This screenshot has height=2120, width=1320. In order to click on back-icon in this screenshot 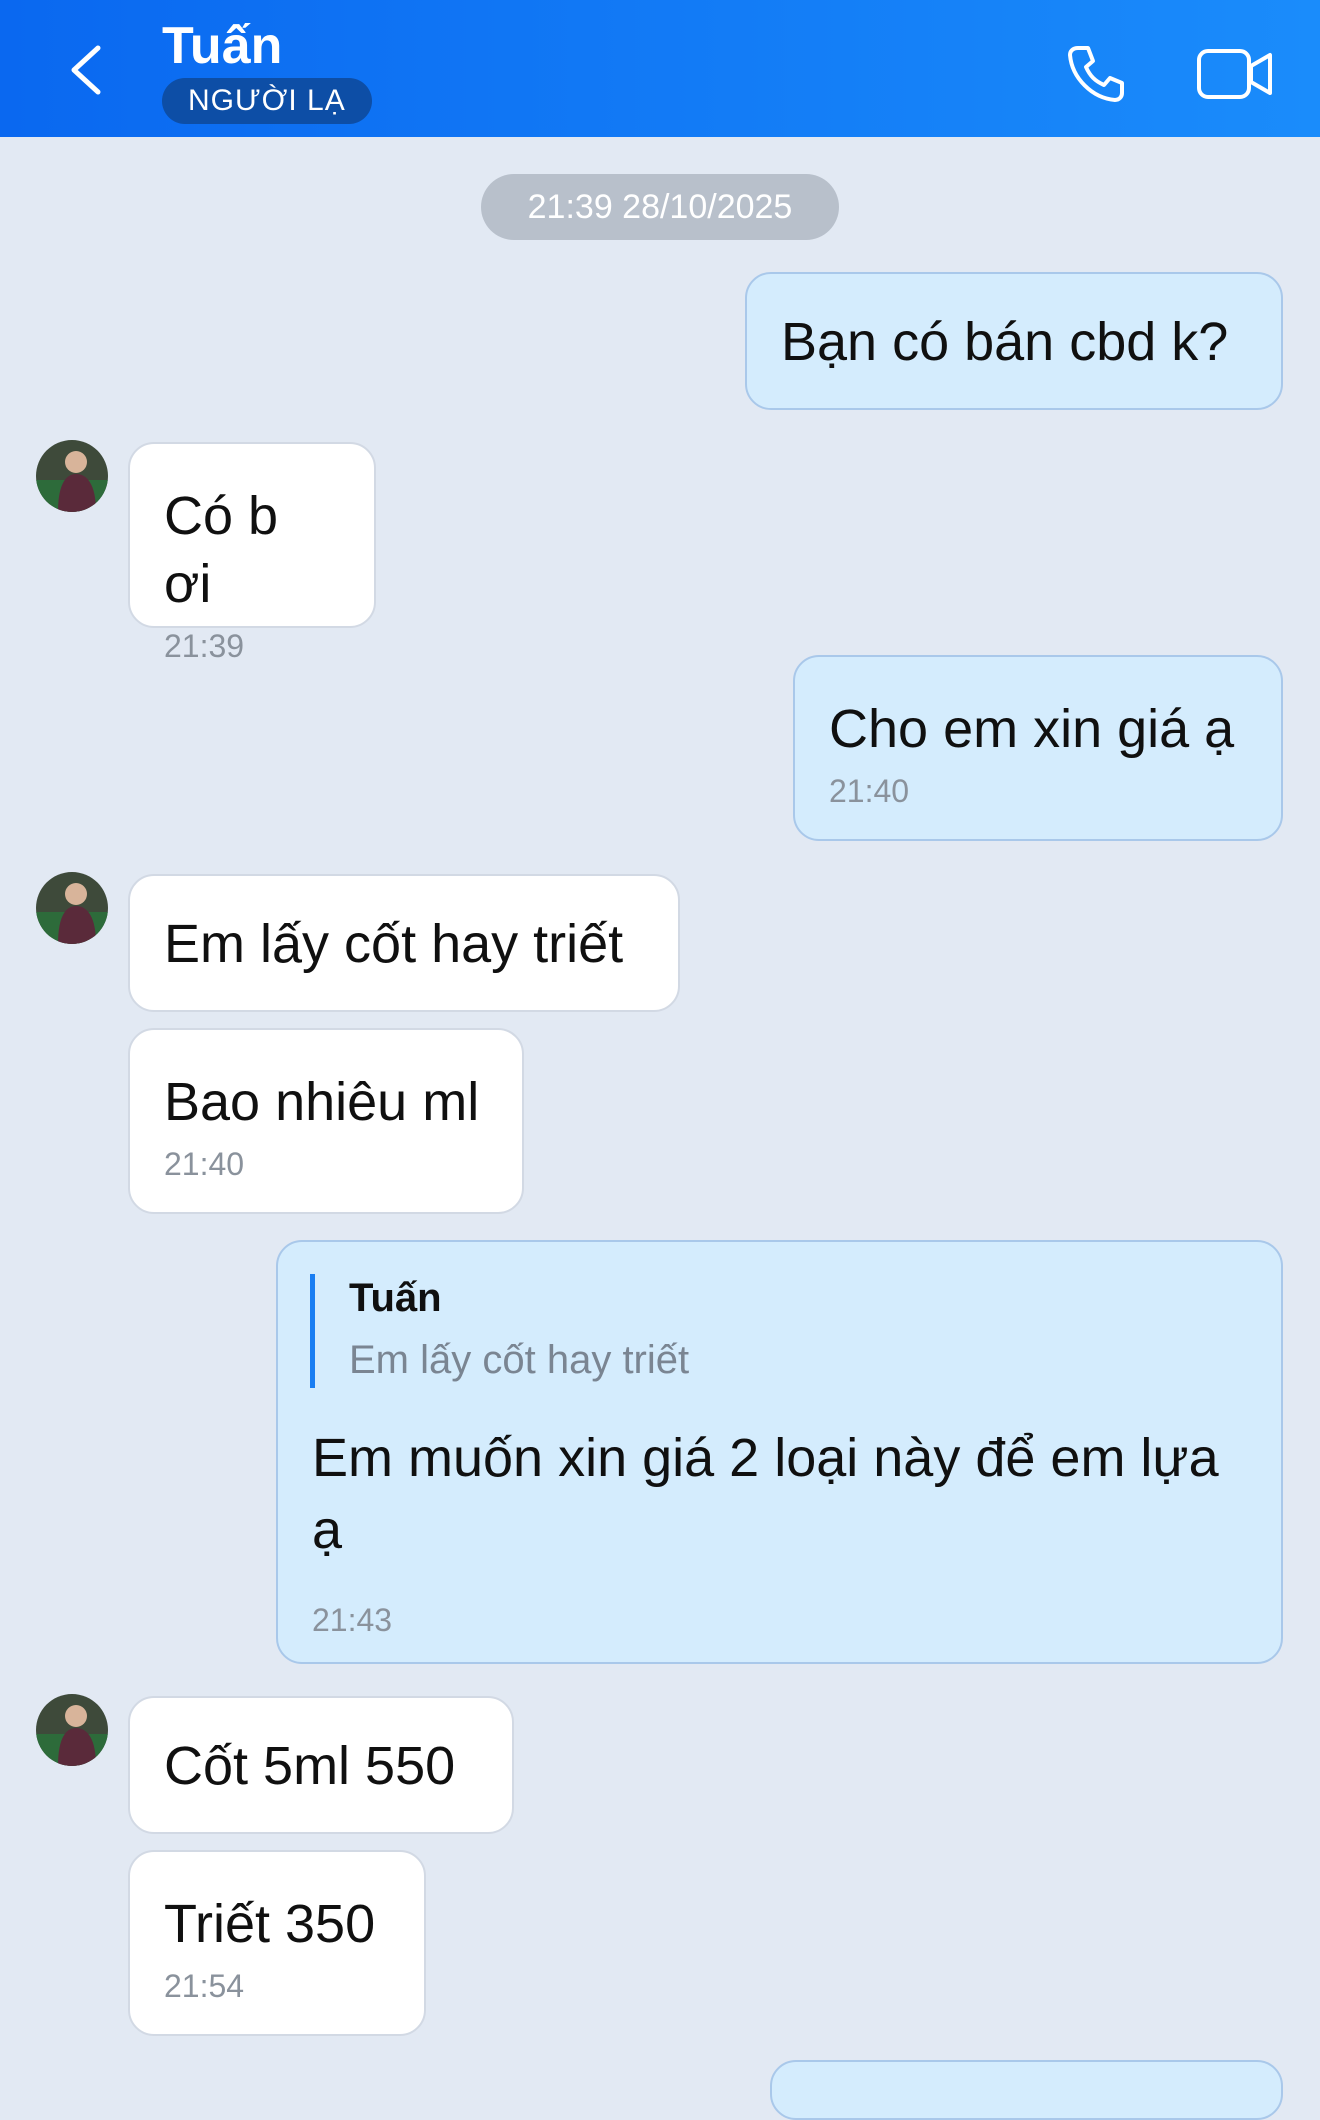, I will do `click(87, 70)`.